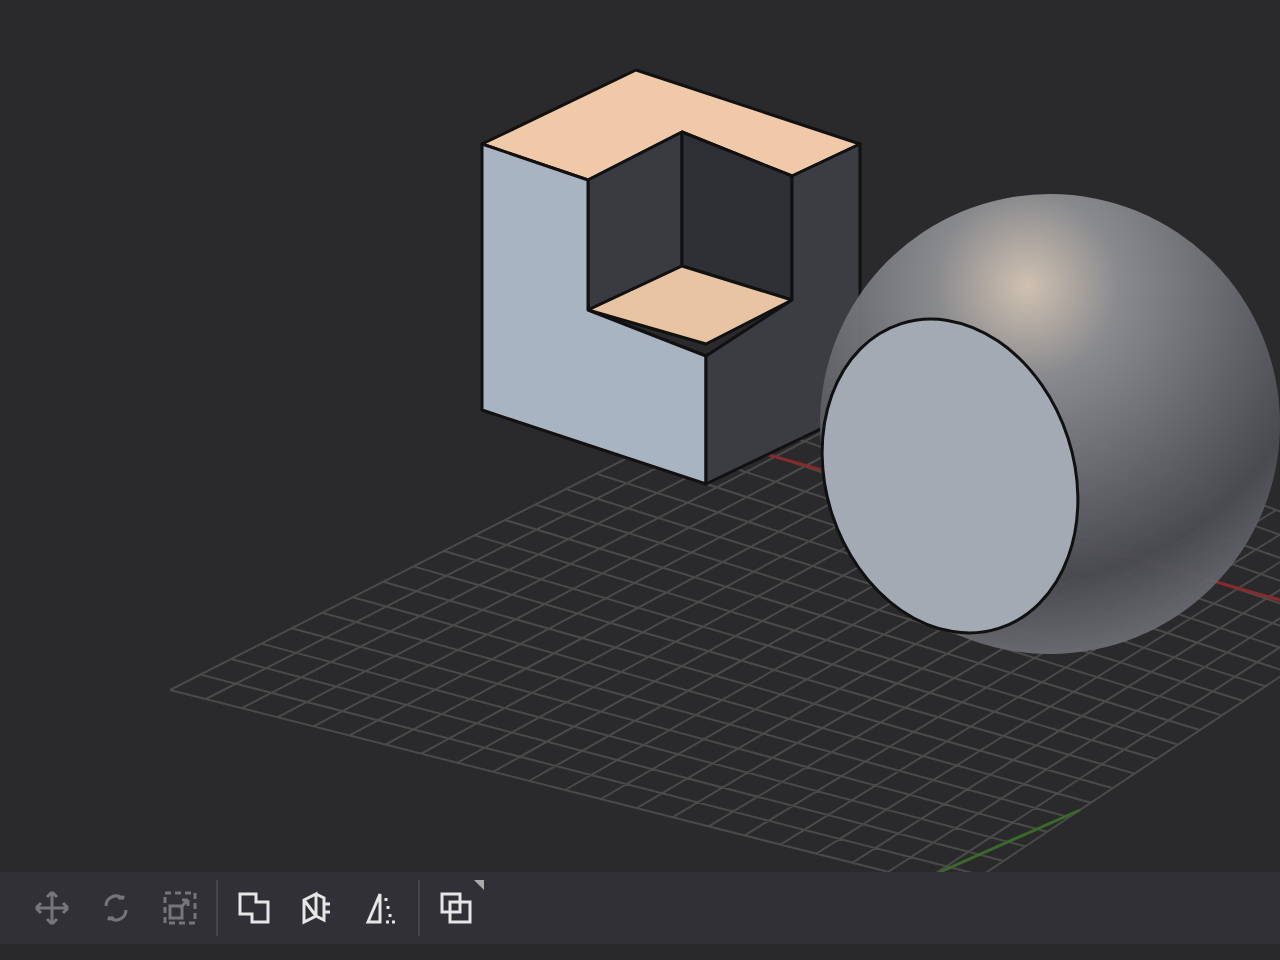  Describe the element at coordinates (180, 908) in the screenshot. I see `scale-icon` at that location.